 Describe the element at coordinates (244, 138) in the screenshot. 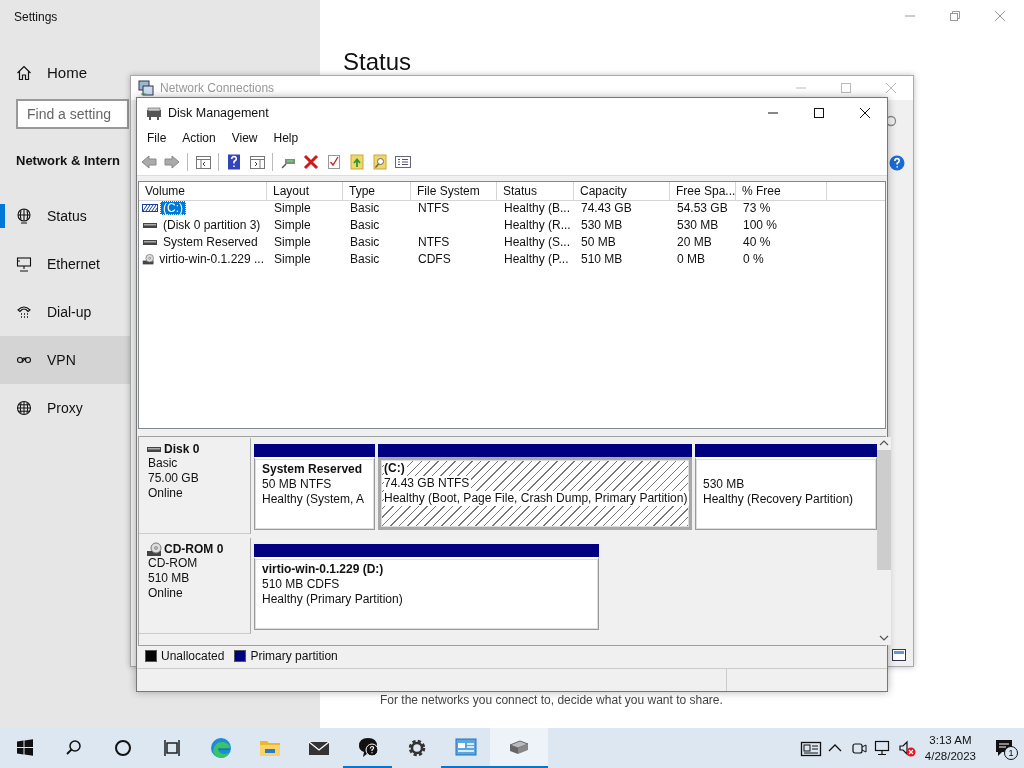

I see `menu-item: View` at that location.